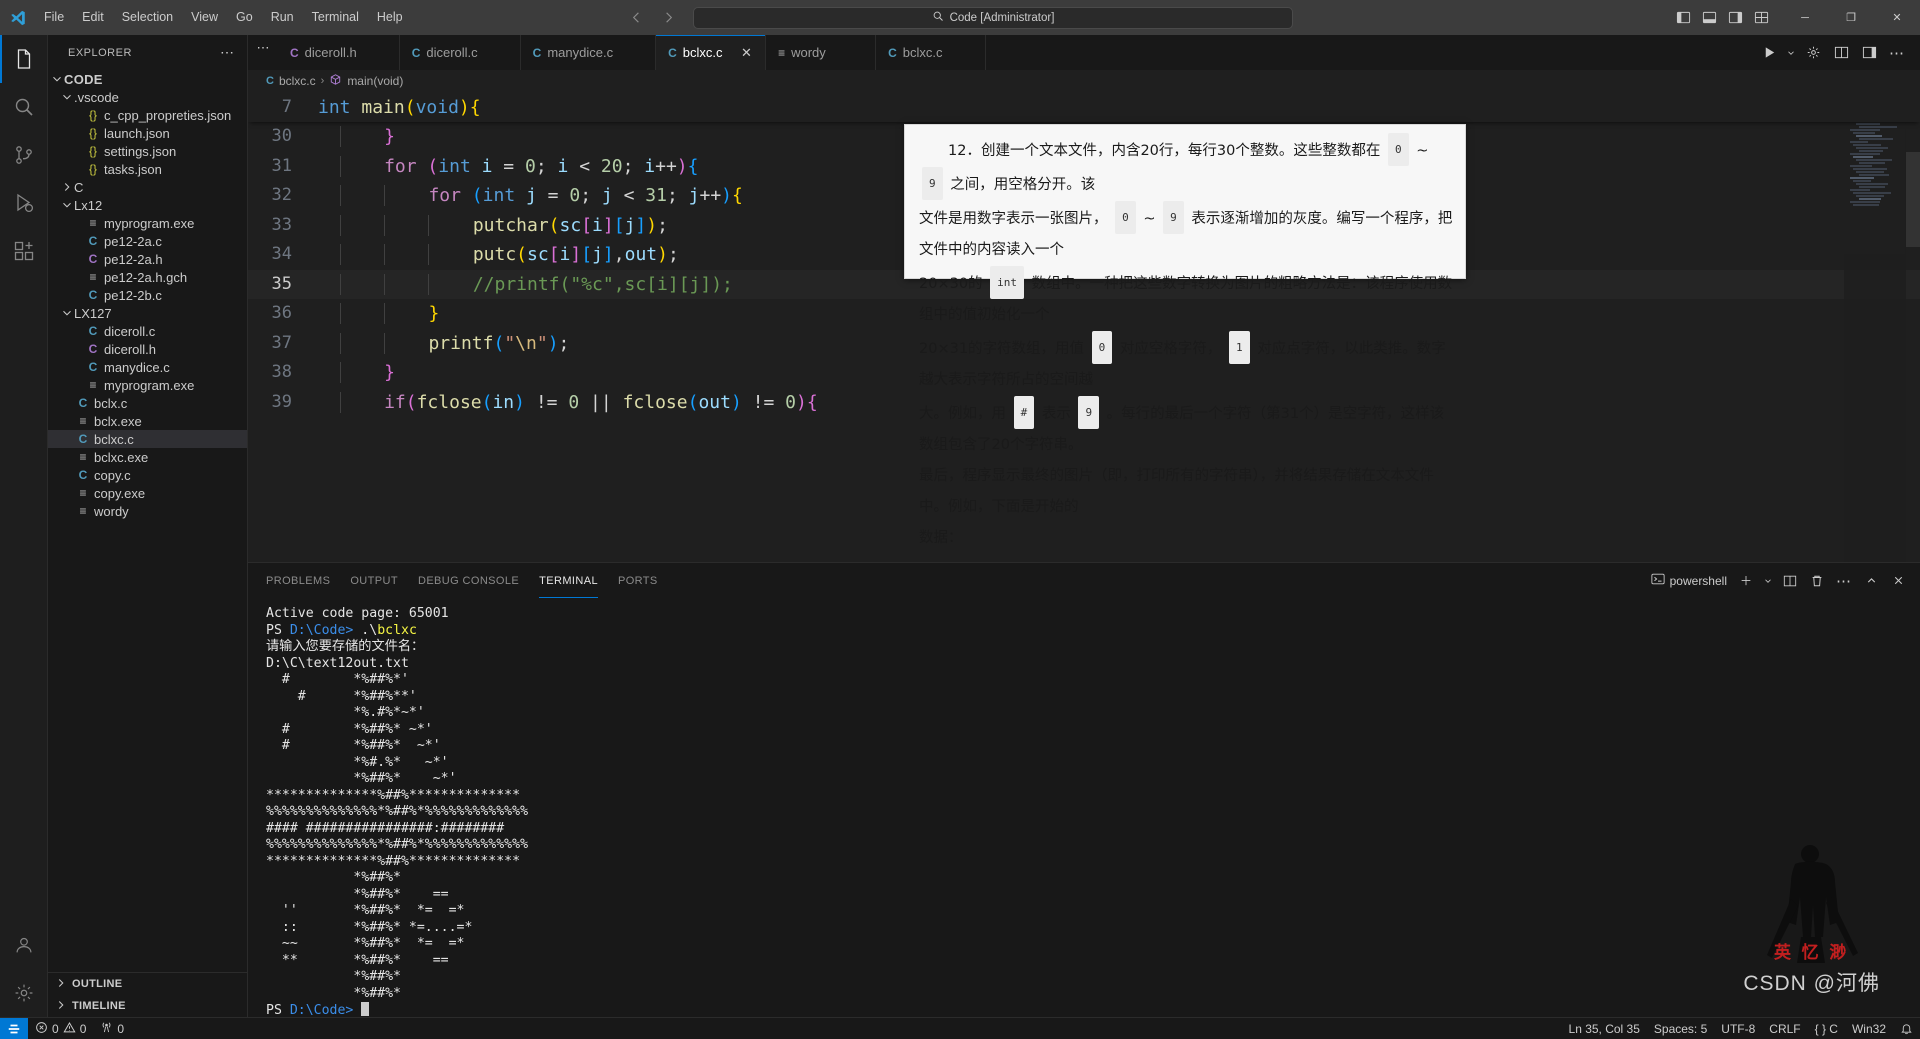 This screenshot has width=1920, height=1039. What do you see at coordinates (1869, 1028) in the screenshot?
I see `status-platform: Win32` at bounding box center [1869, 1028].